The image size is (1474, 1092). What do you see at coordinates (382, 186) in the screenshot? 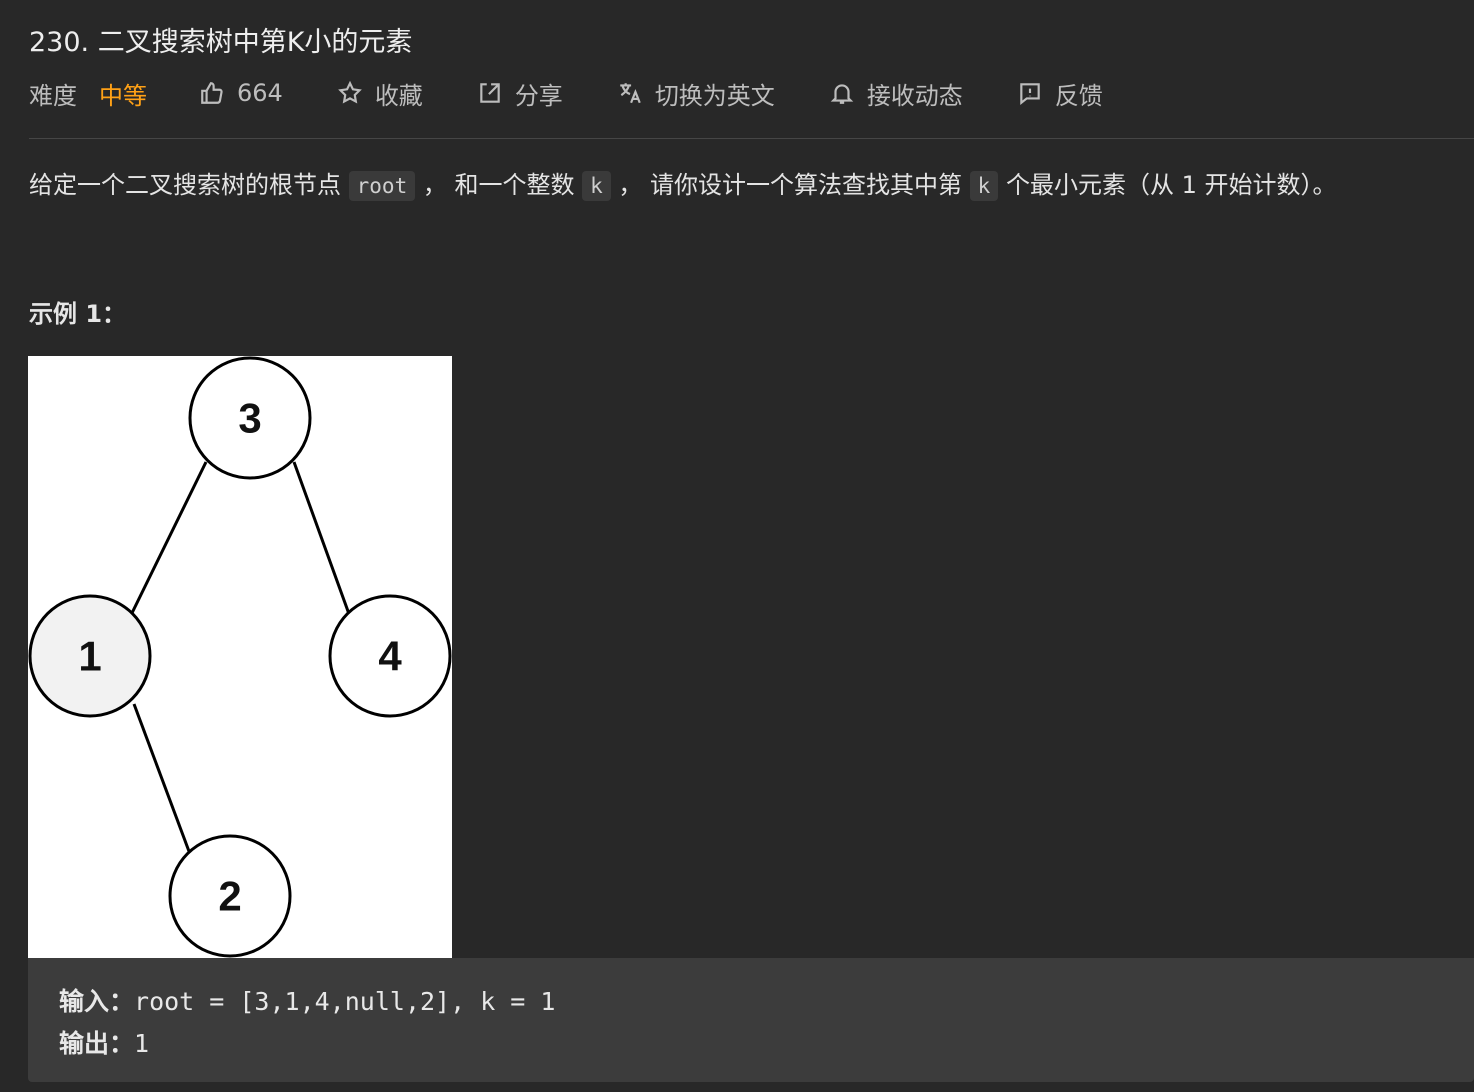
I see `inline-code-root: root` at bounding box center [382, 186].